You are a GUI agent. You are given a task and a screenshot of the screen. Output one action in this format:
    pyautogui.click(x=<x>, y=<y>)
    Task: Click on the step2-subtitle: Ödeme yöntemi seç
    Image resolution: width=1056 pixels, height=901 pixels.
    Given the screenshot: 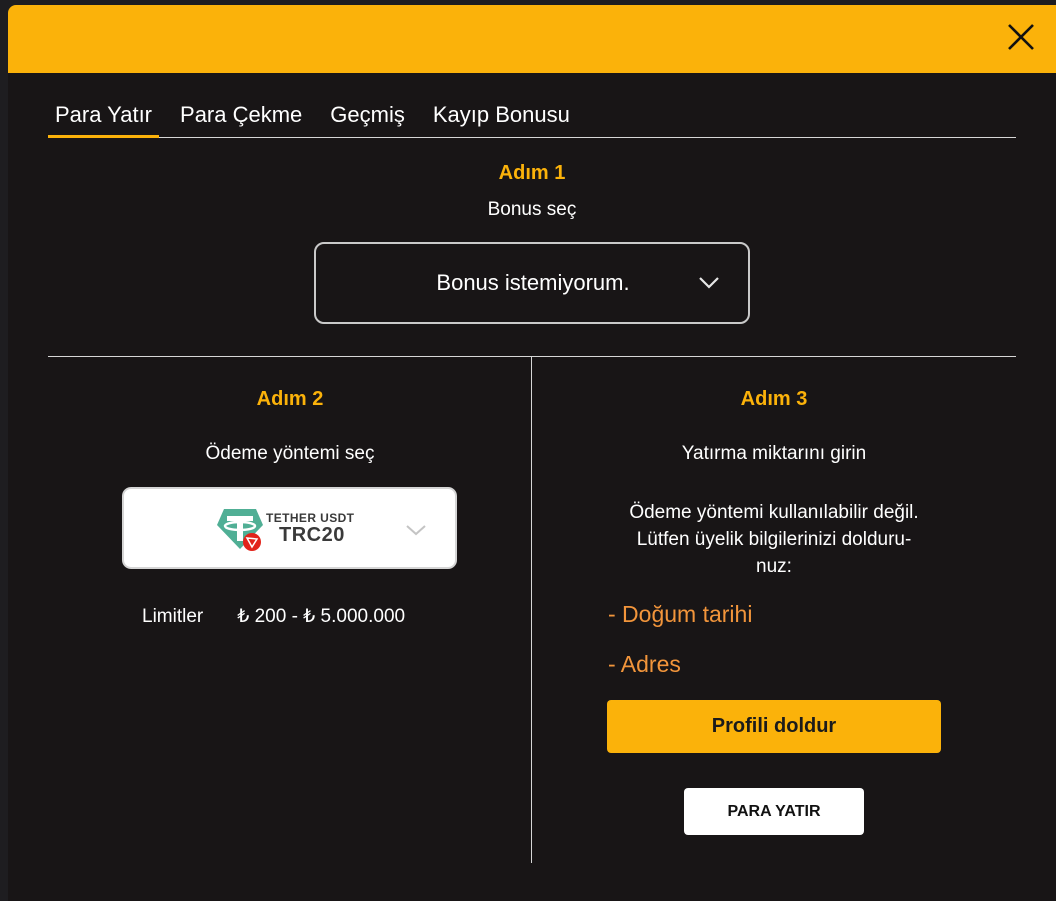 What is the action you would take?
    pyautogui.click(x=290, y=453)
    